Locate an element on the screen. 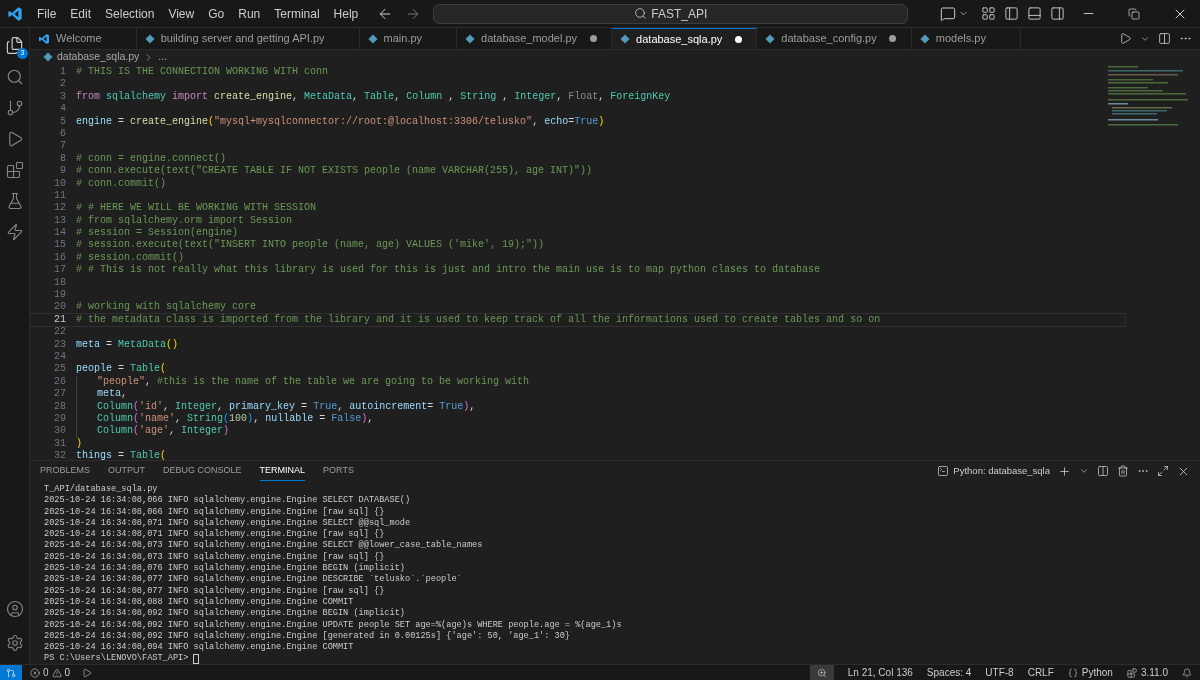 Image resolution: width=1200 pixels, height=680 pixels. code-line: # the metadata class is imported from the library and it is used to keep track of all the informations used to create tables and so on is located at coordinates (478, 320).